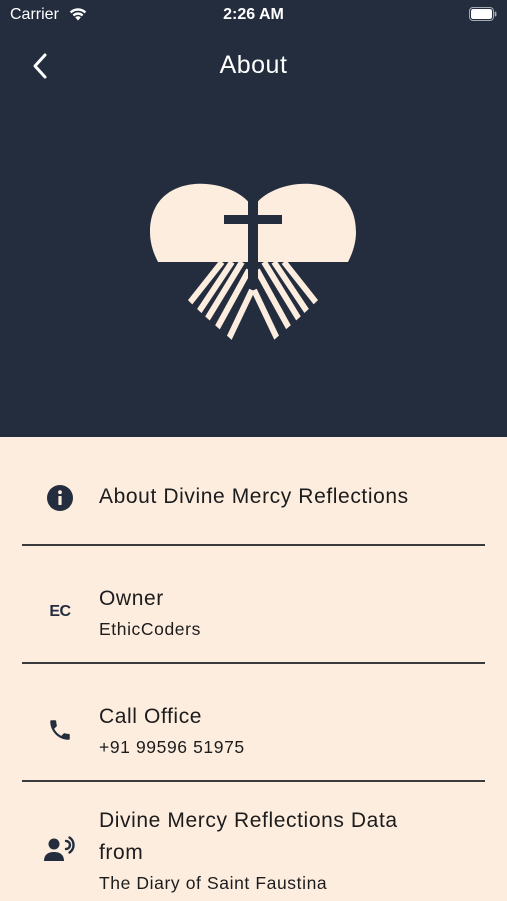 Image resolution: width=507 pixels, height=901 pixels. Describe the element at coordinates (150, 629) in the screenshot. I see `item-subtitle: EthicCoders` at that location.